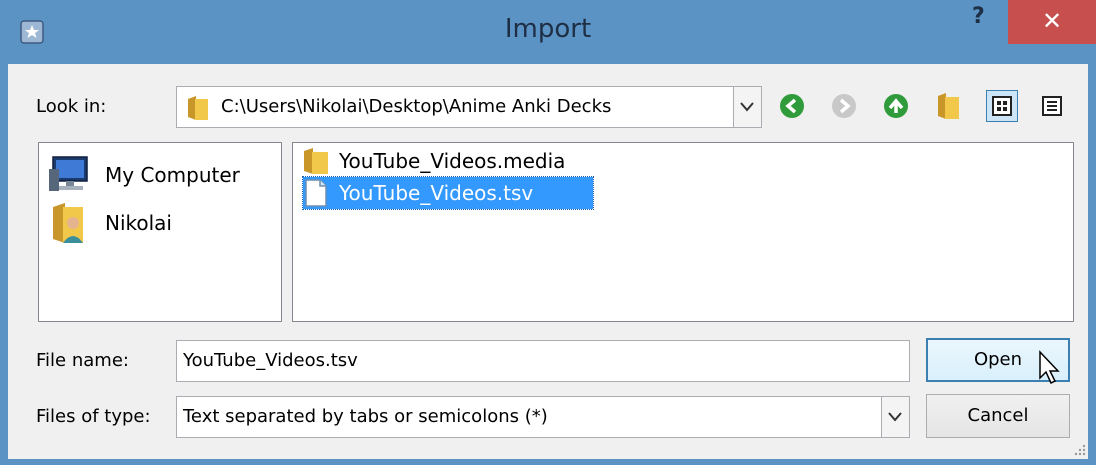 Image resolution: width=1096 pixels, height=465 pixels. I want to click on look-in-label: Look in:, so click(71, 106).